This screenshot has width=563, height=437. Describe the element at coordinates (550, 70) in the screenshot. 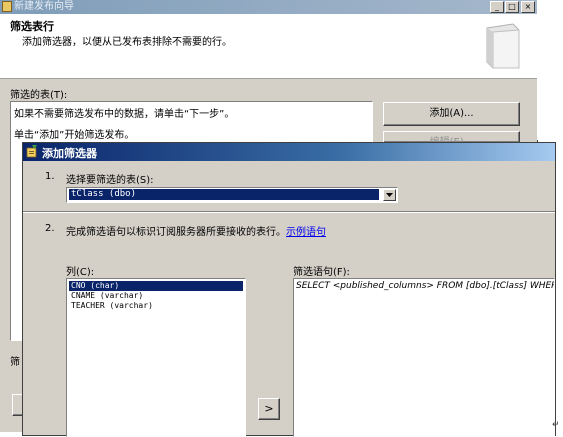

I see `background-area` at that location.